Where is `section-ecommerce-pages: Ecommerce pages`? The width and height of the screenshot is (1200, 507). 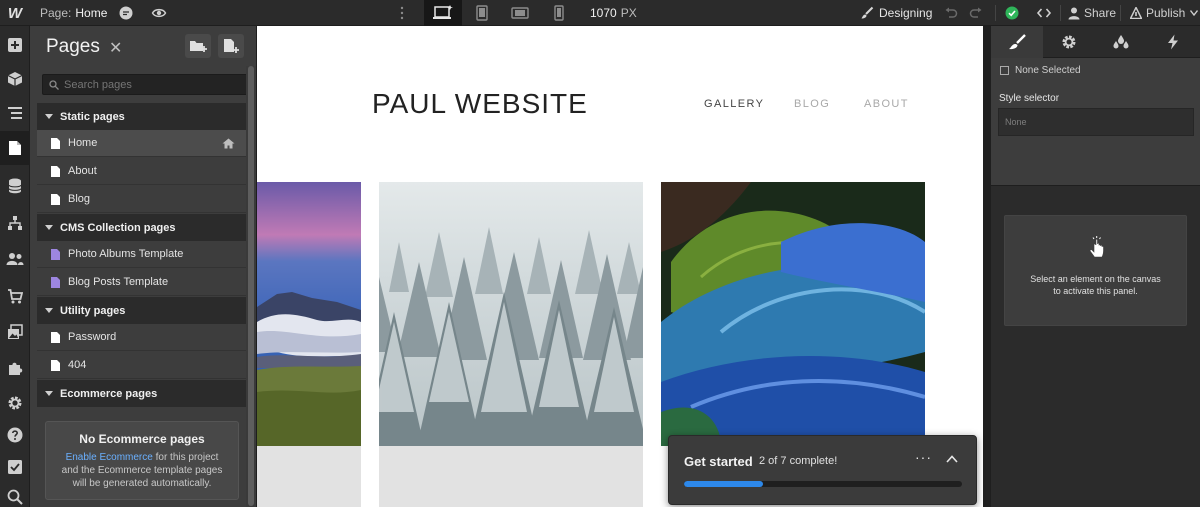
section-ecommerce-pages: Ecommerce pages is located at coordinates (142, 393).